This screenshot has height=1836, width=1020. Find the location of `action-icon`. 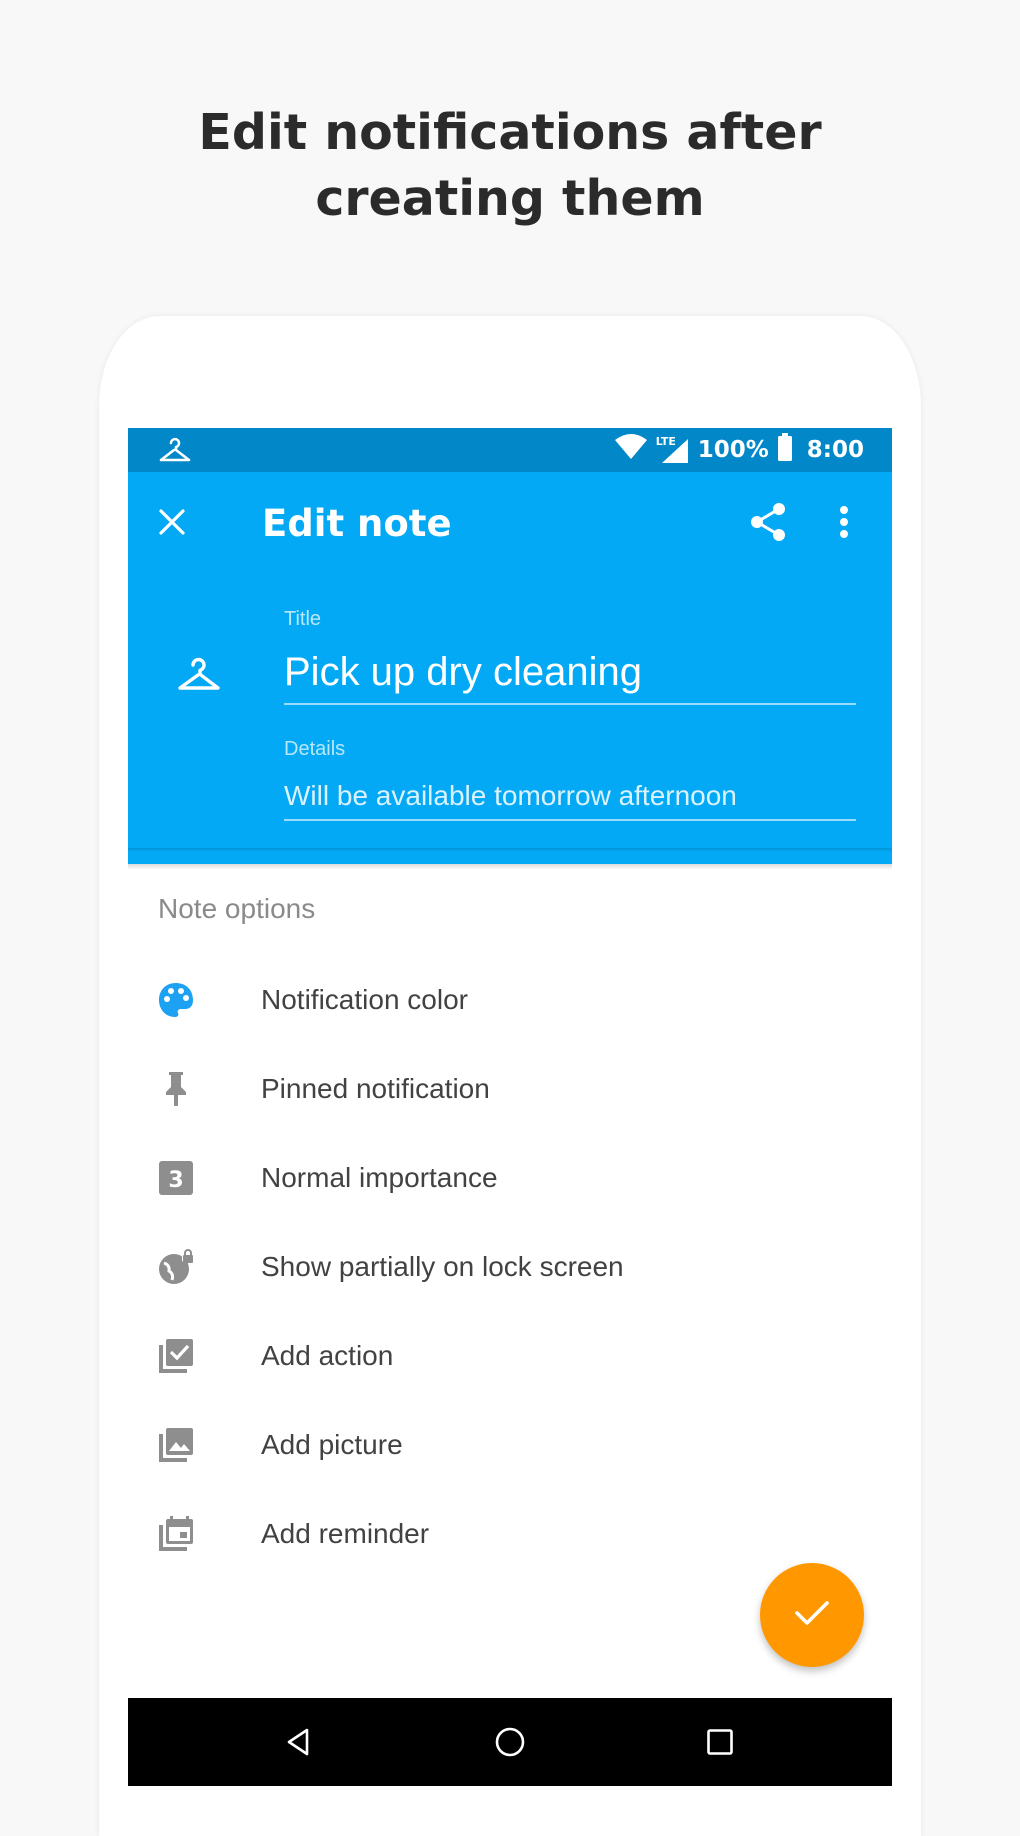

action-icon is located at coordinates (176, 1356).